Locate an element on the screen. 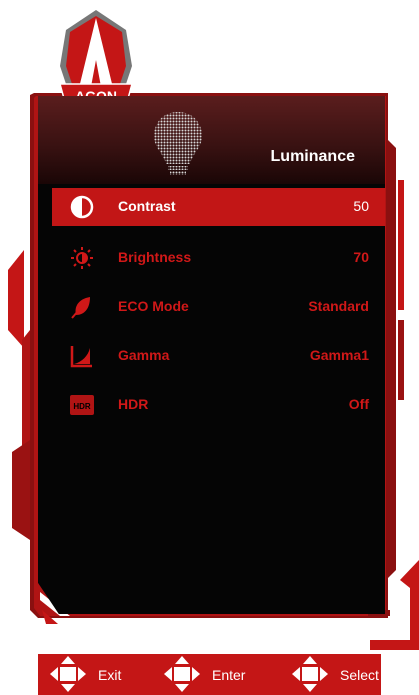 Image resolution: width=419 pixels, height=695 pixels. menu-item-value: Gamma1 is located at coordinates (339, 355).